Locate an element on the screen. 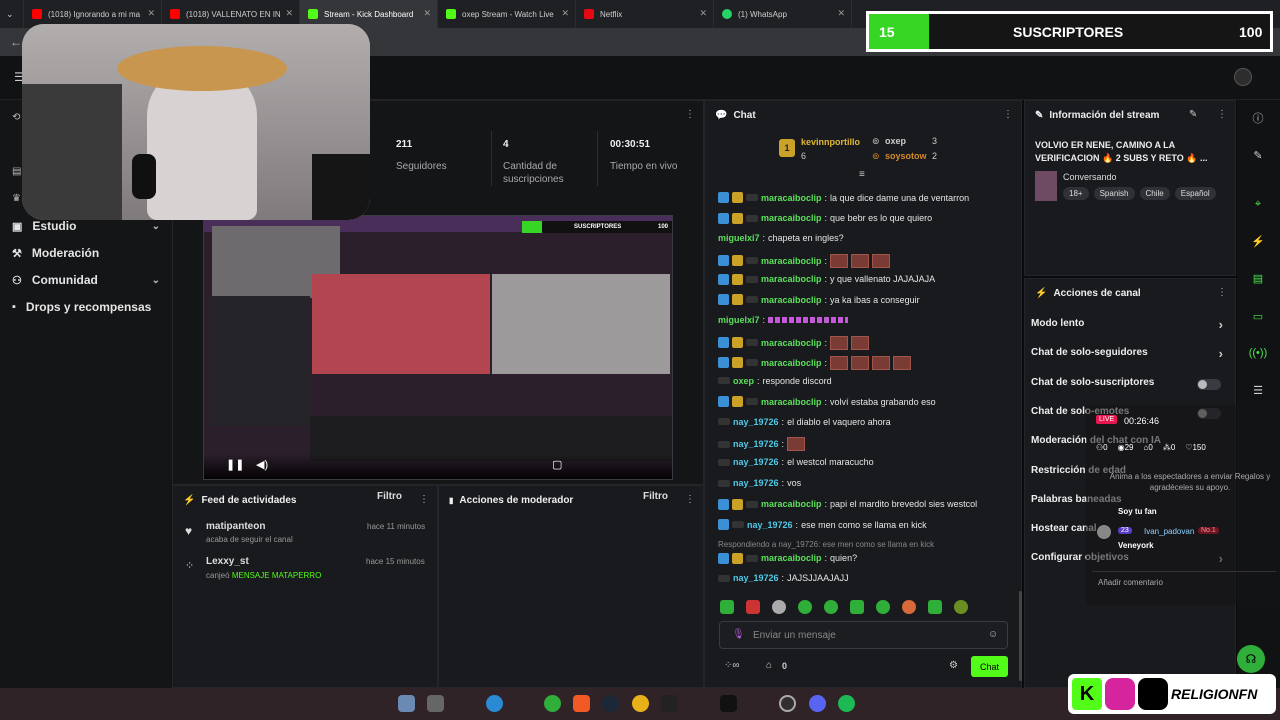  app-icon is located at coordinates (435, 703).